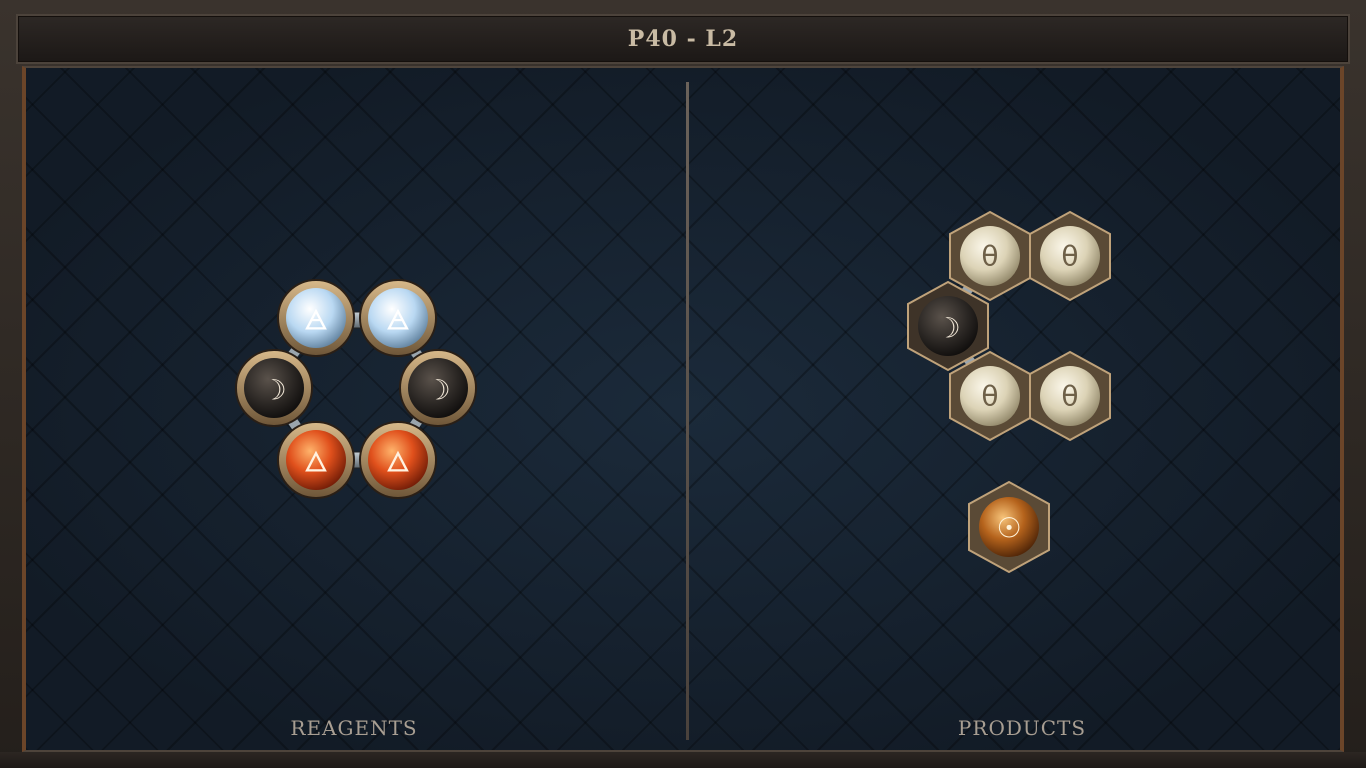 This screenshot has height=768, width=1366. I want to click on reagent-molecule: 🜁 🜁 ☽ ☽ 🜂 🜂, so click(356, 389).